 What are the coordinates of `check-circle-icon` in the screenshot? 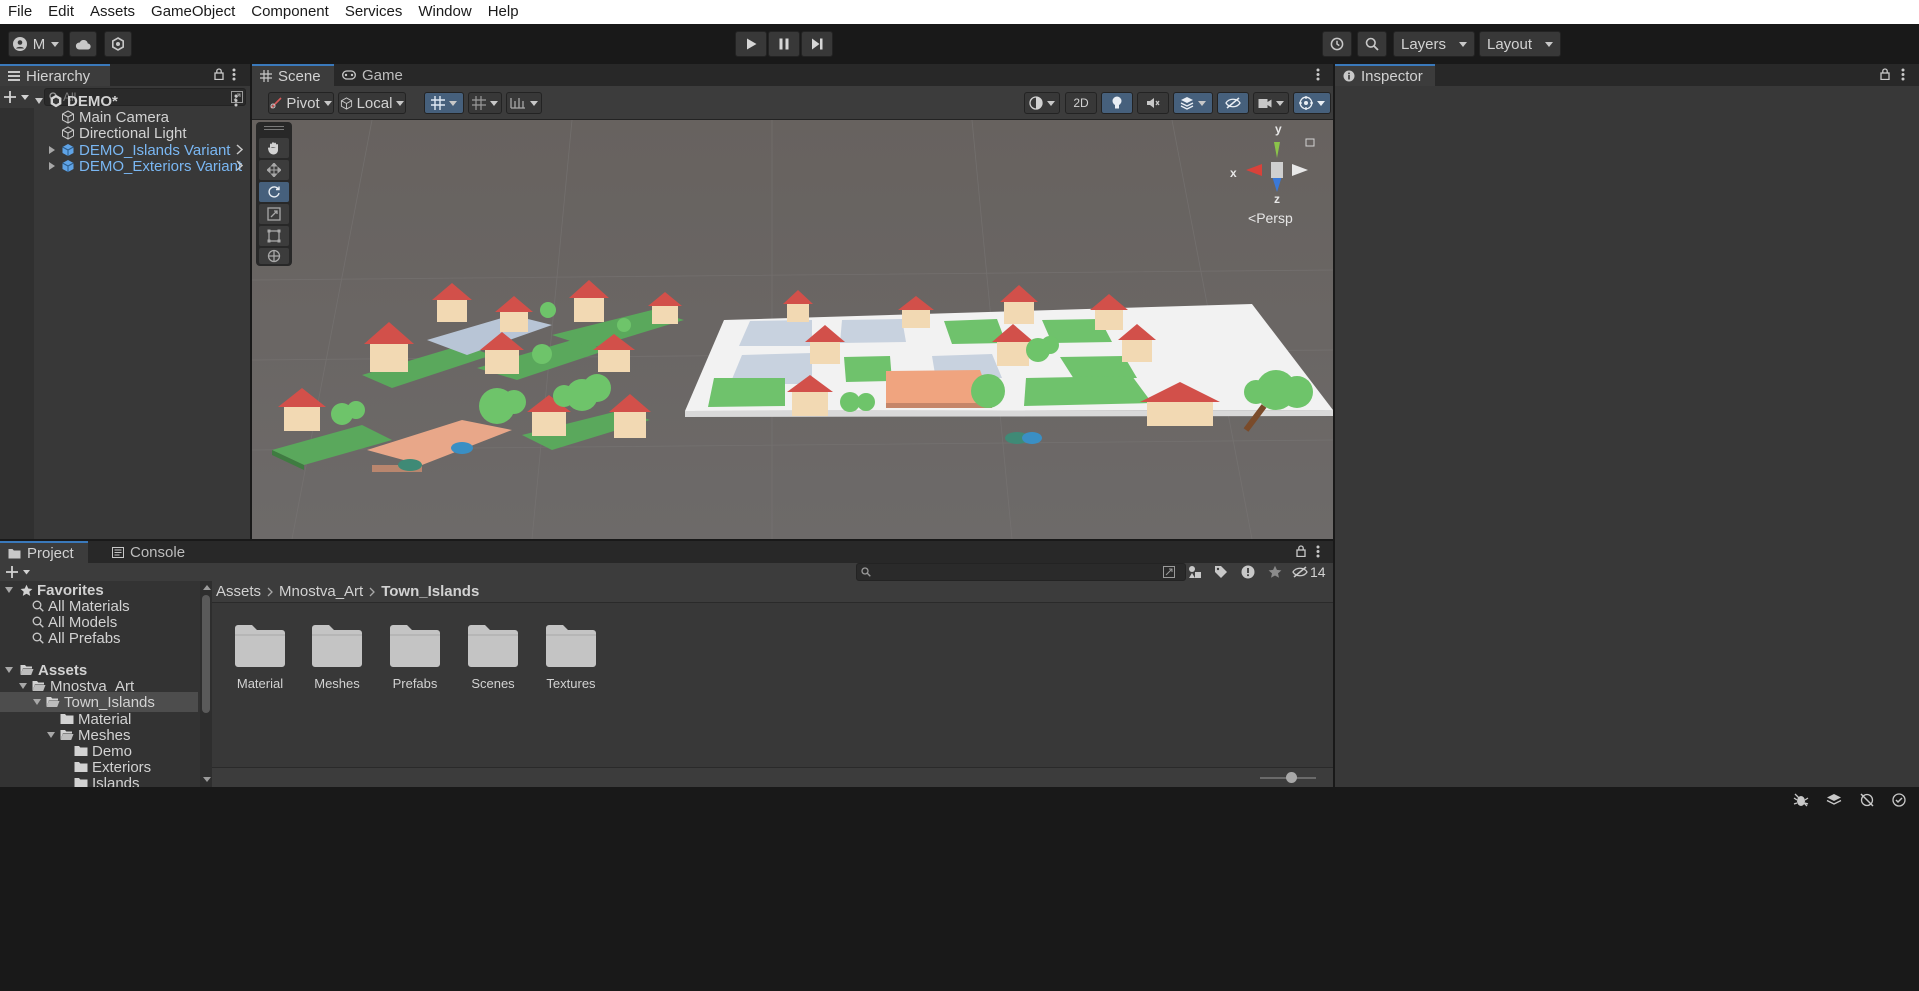 It's located at (1899, 800).